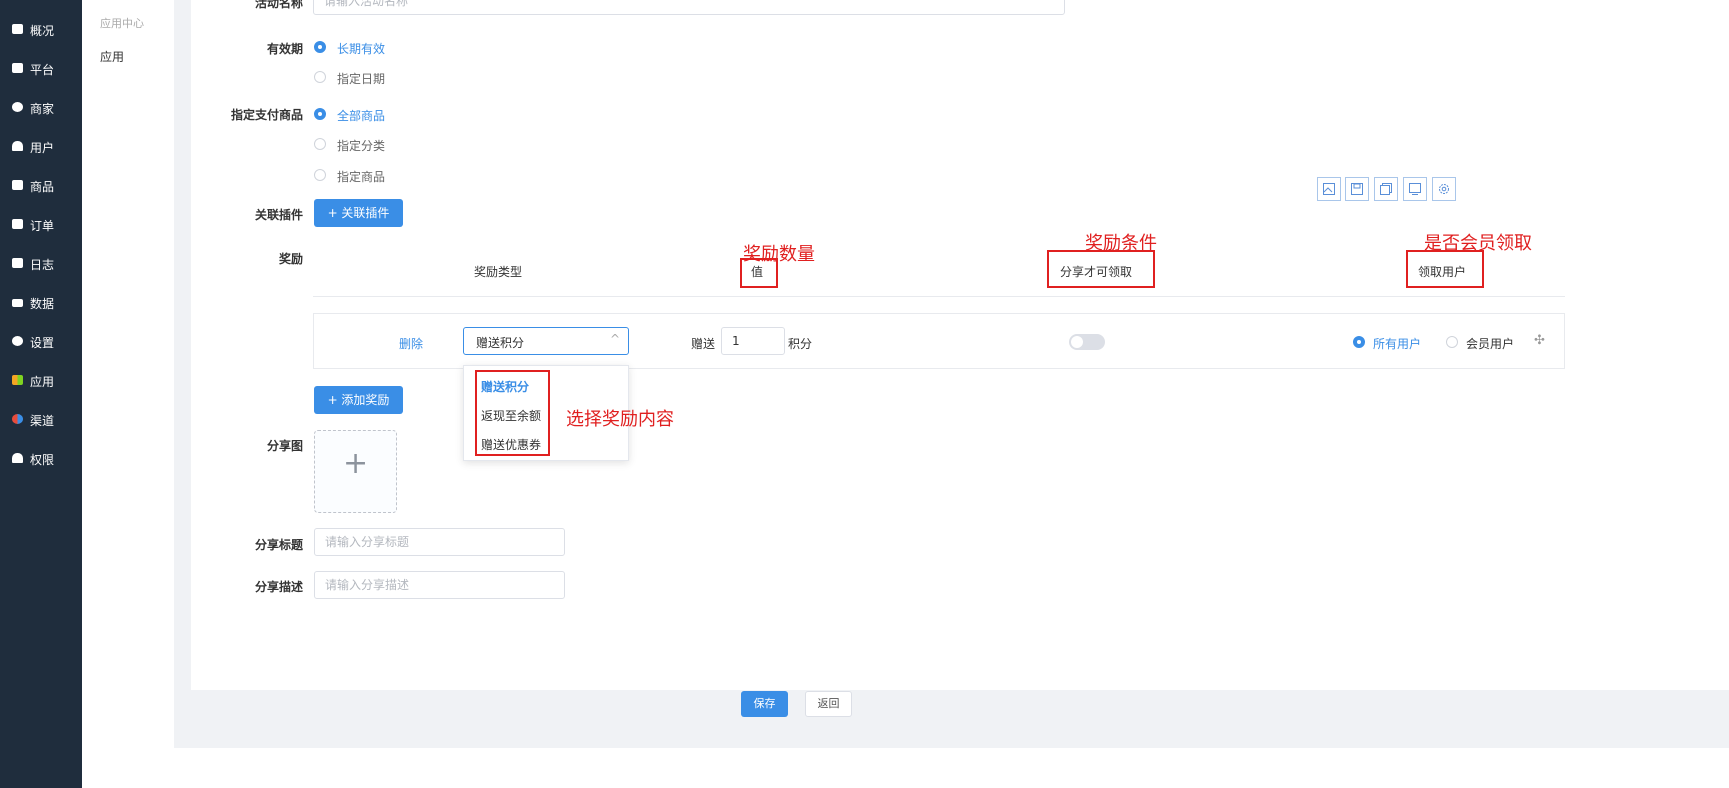  Describe the element at coordinates (1087, 342) in the screenshot. I see `share-condition-toggle` at that location.